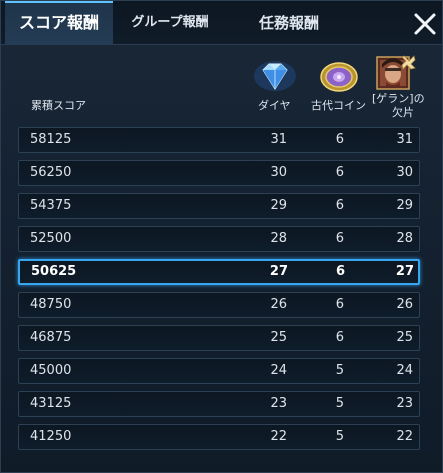 The width and height of the screenshot is (443, 473). I want to click on diamond-value: 22, so click(278, 436).